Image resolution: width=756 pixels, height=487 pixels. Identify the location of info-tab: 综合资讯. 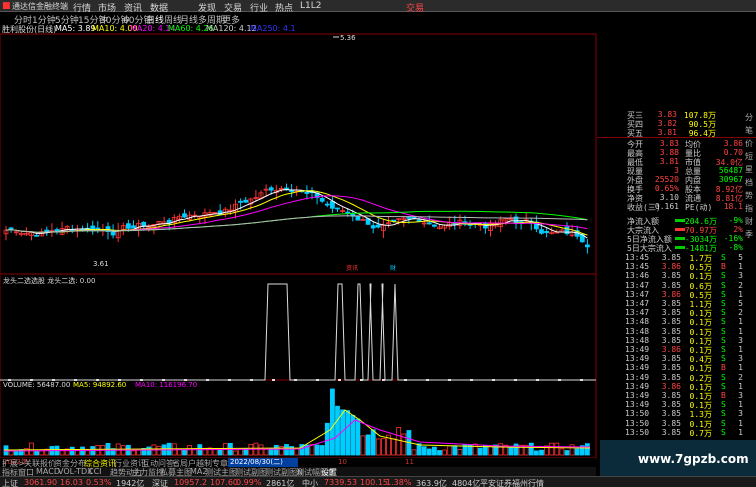
(100, 463).